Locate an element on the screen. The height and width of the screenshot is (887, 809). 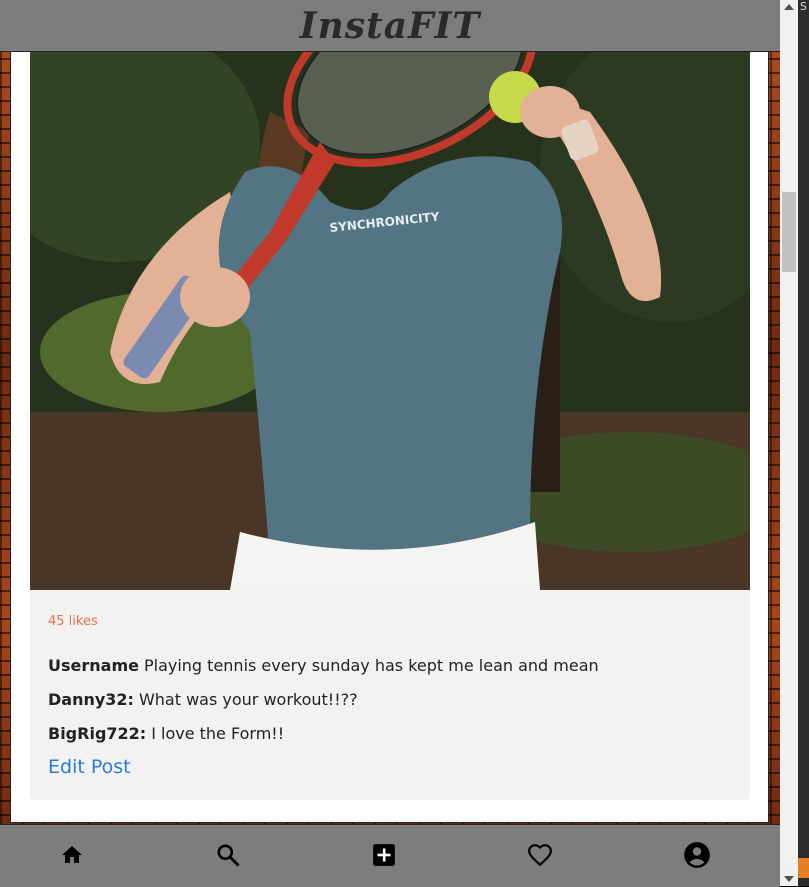
edit-post-link: Edit Post is located at coordinates (89, 767).